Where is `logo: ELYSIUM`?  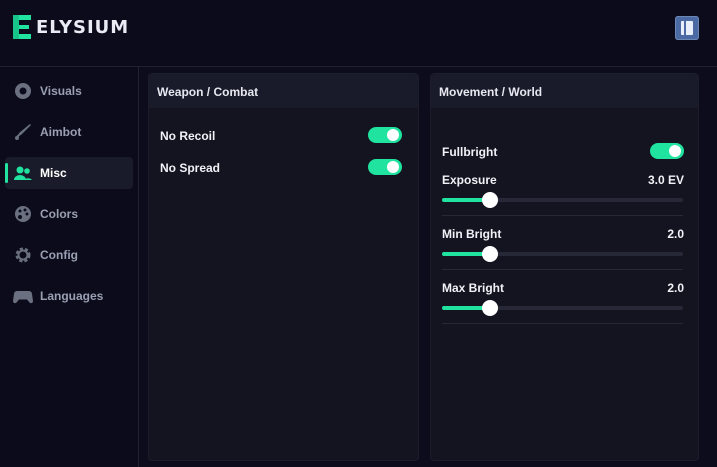
logo: ELYSIUM is located at coordinates (70, 27).